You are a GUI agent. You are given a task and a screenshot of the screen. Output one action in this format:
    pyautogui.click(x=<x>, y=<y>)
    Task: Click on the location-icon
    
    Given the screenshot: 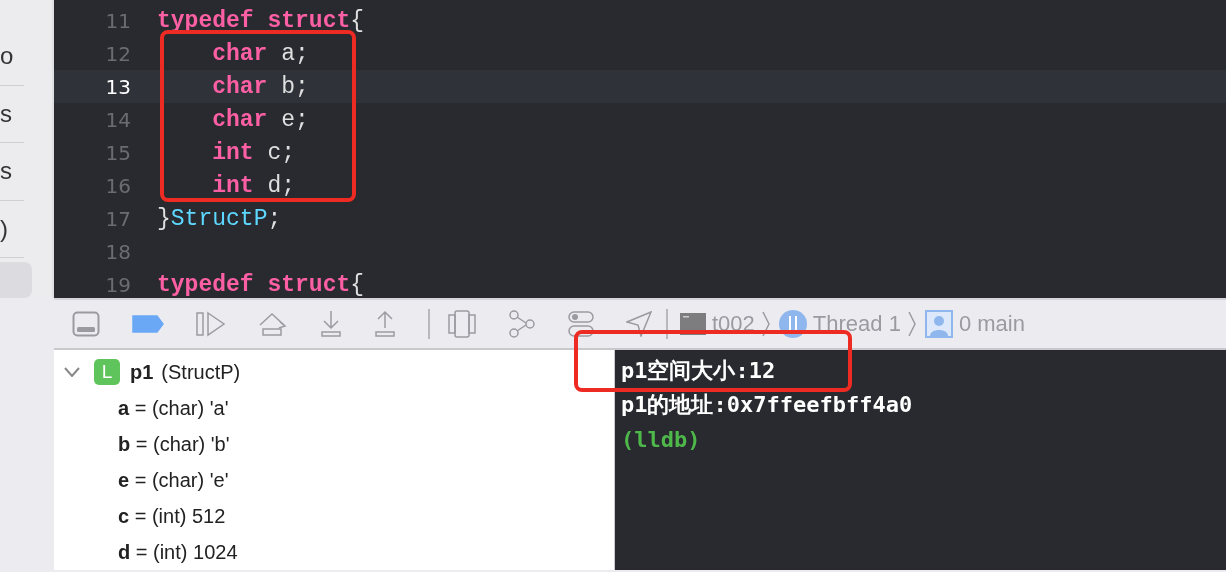 What is the action you would take?
    pyautogui.click(x=639, y=324)
    